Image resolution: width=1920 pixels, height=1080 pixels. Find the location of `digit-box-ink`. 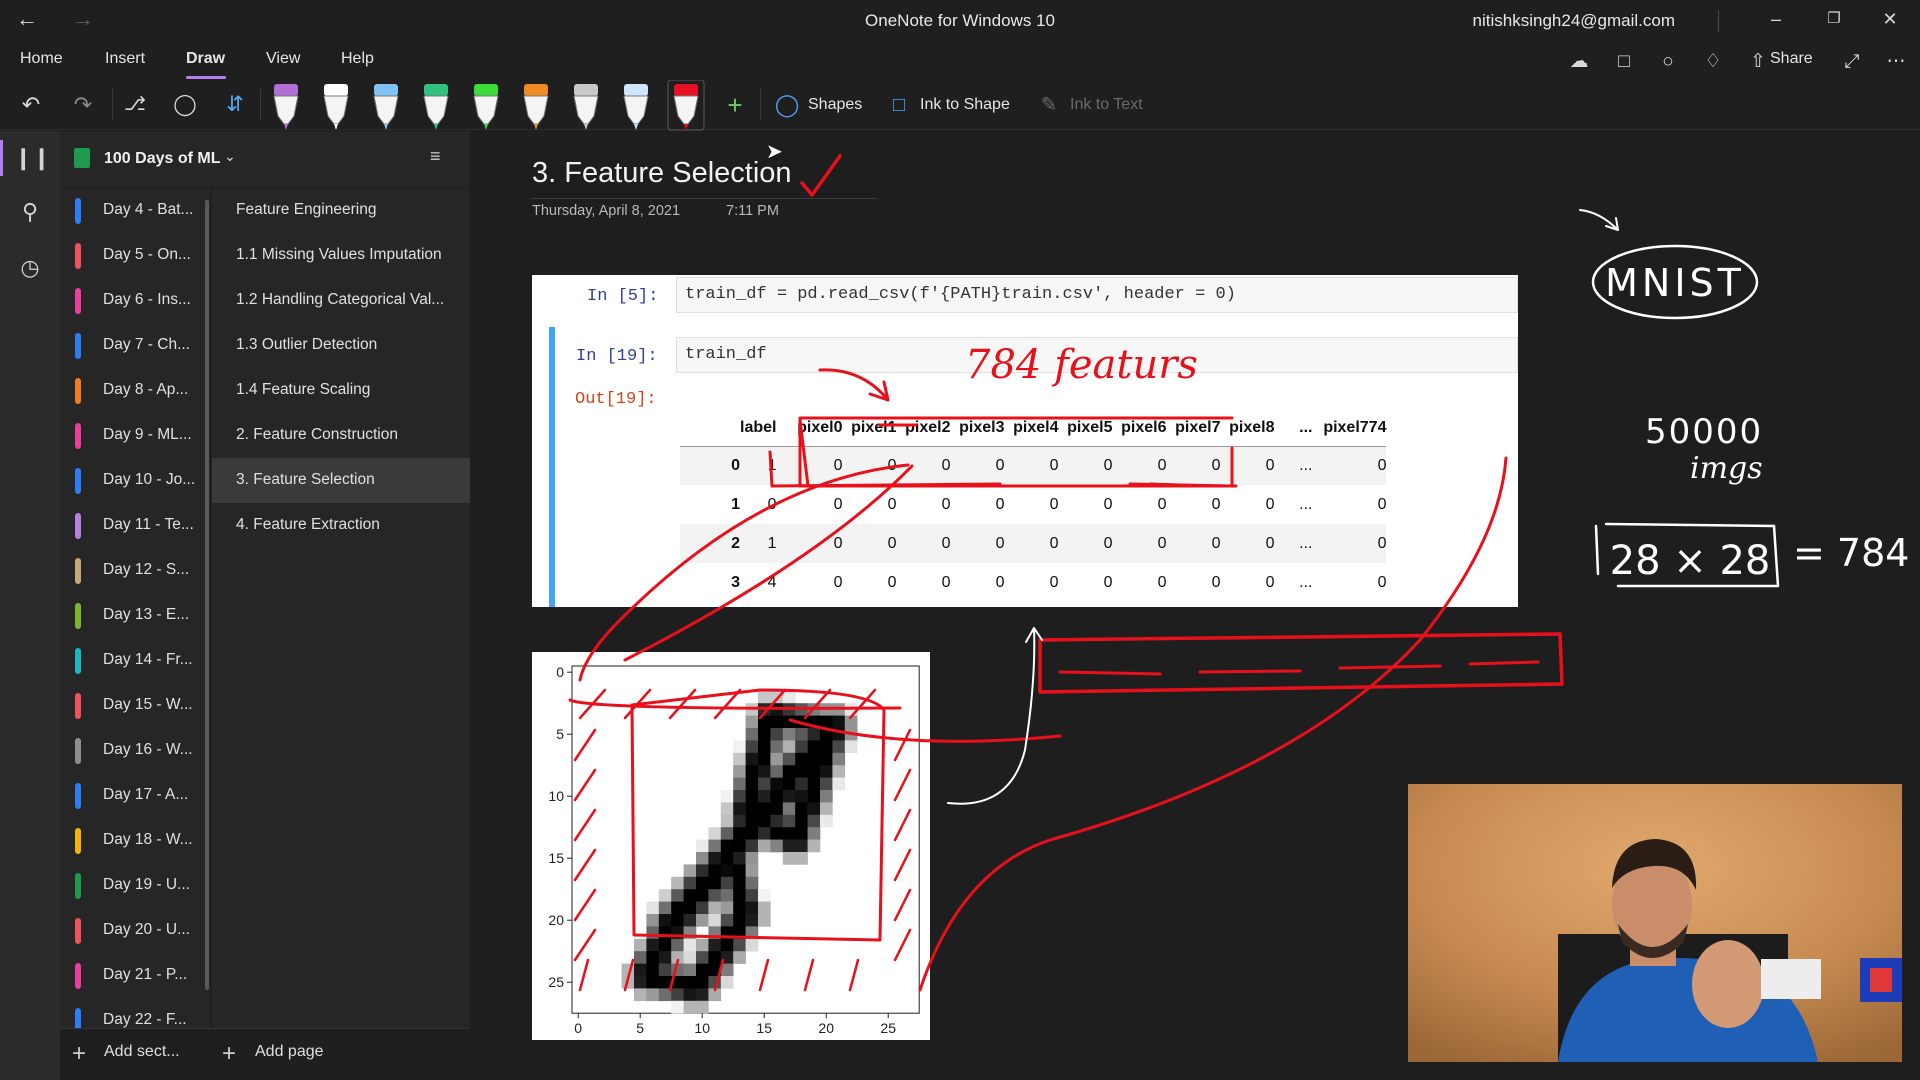

digit-box-ink is located at coordinates (758, 815).